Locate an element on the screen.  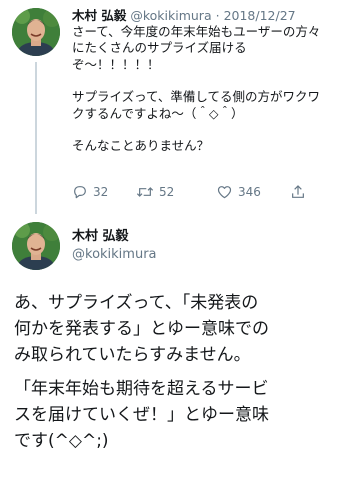
tweet-actions: 32 52 346 is located at coordinates (202, 192).